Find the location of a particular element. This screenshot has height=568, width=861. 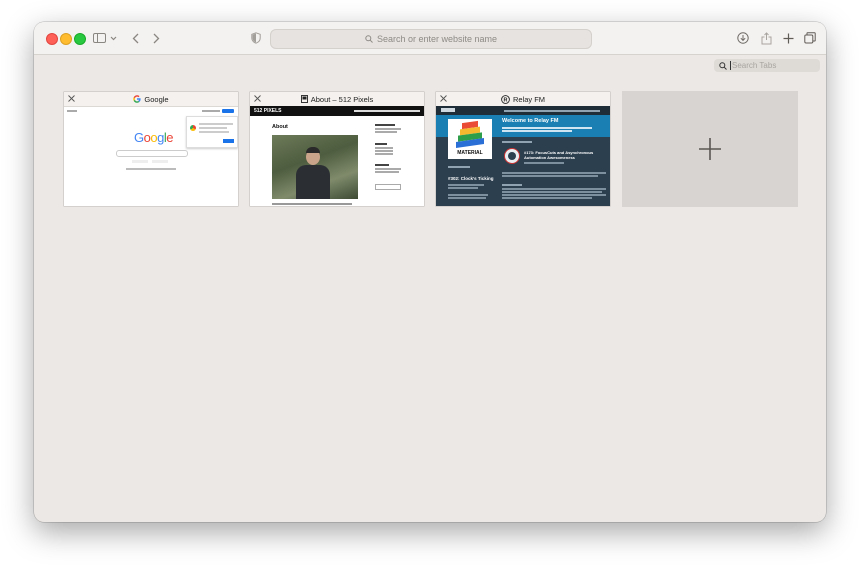

page-preview: 512 PIXELS About is located at coordinates (337, 156).